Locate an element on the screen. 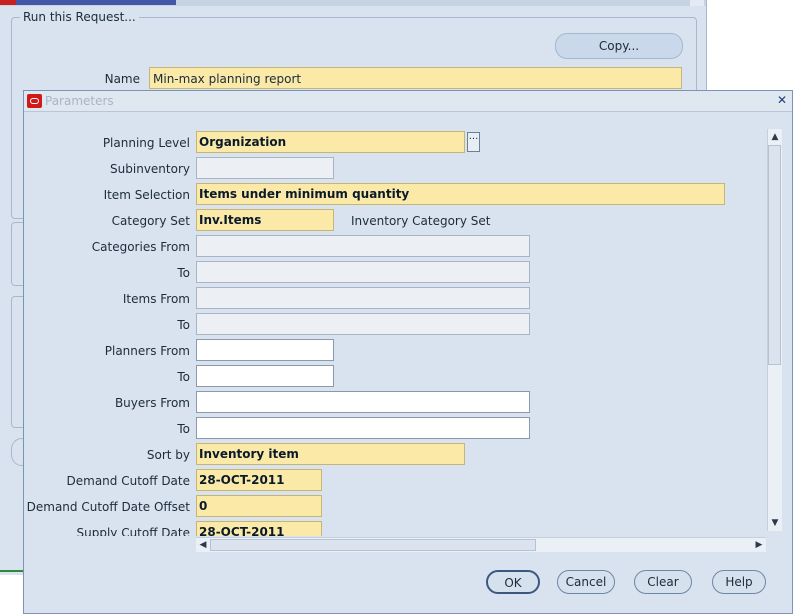 The image size is (795, 616). buyers-to-label: To is located at coordinates (183, 429).